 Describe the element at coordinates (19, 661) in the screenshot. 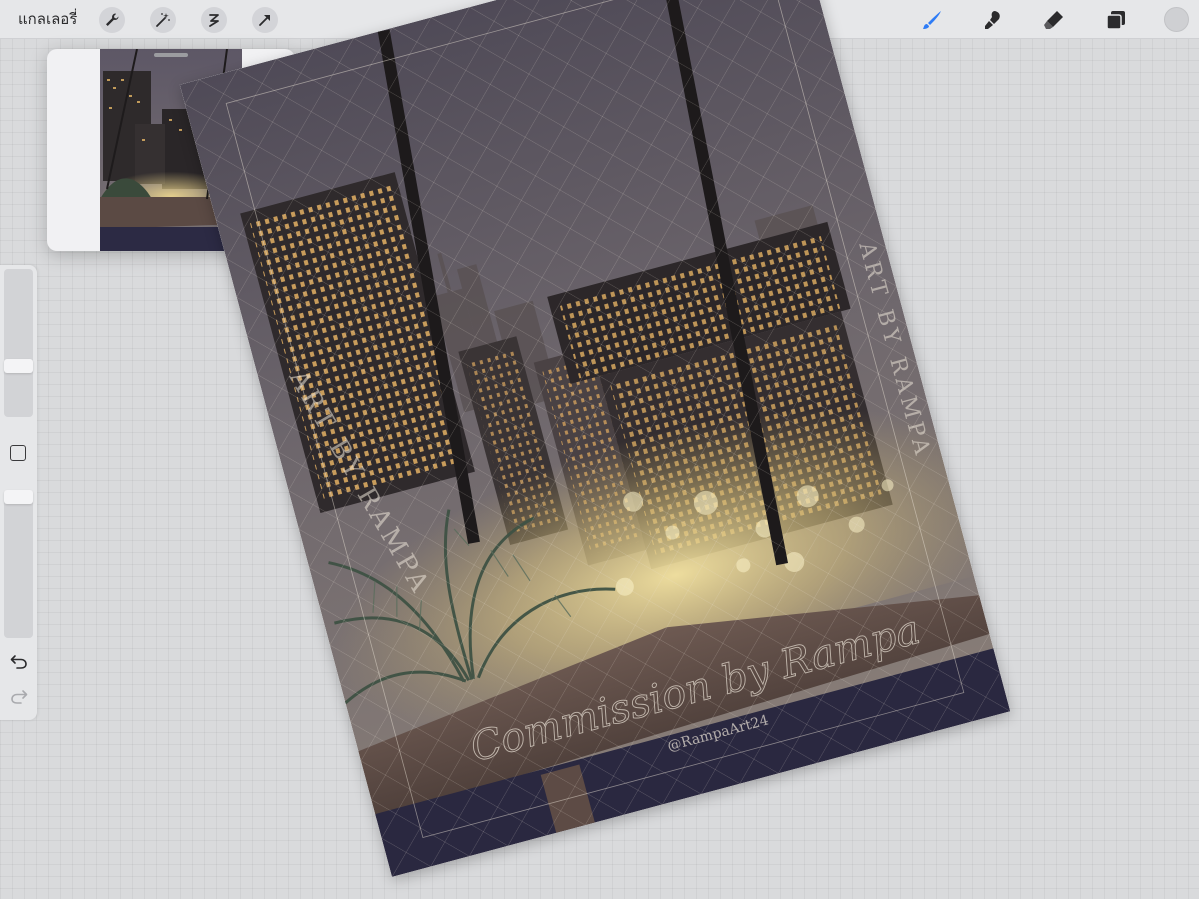

I see `undo-icon` at that location.